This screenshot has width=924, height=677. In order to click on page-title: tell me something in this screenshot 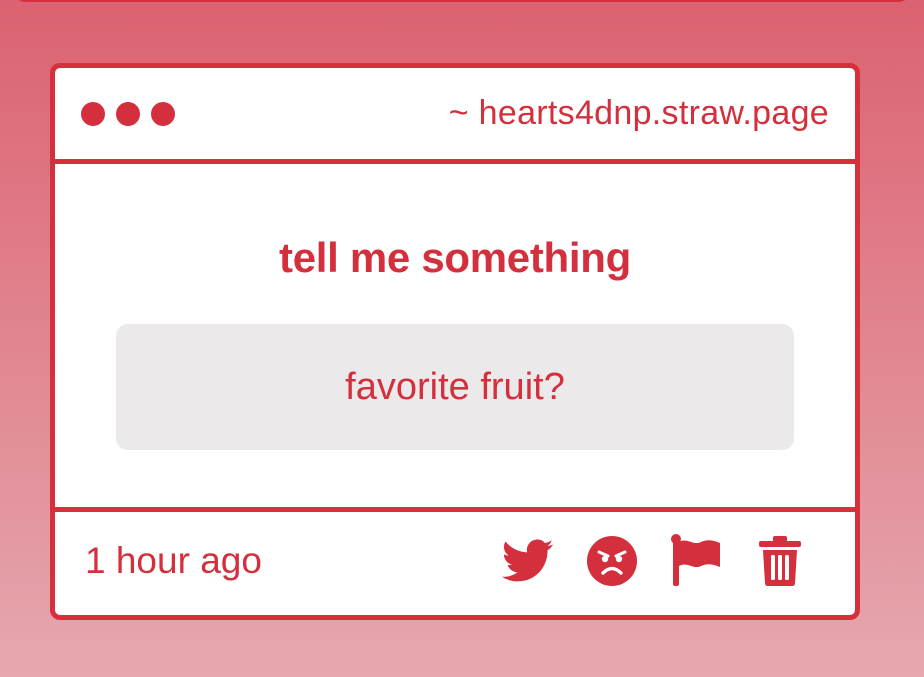, I will do `click(455, 257)`.